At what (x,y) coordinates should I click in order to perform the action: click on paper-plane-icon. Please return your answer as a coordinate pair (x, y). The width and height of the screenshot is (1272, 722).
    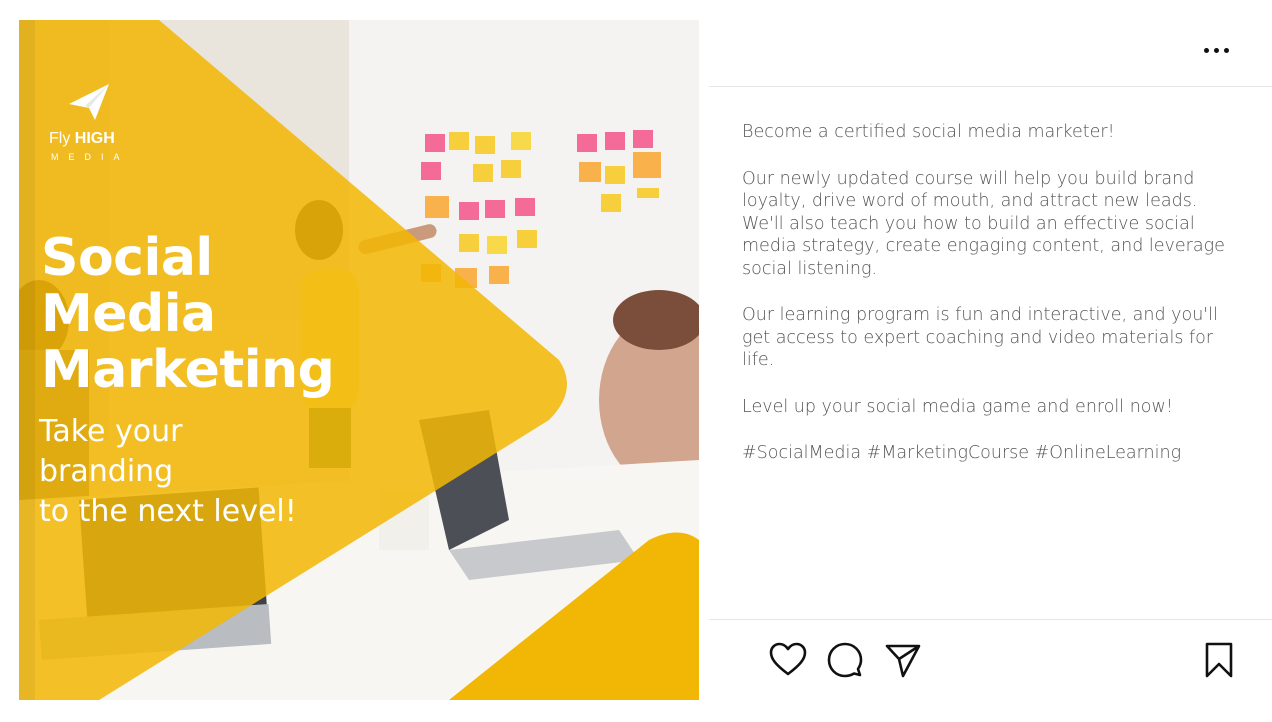
    Looking at the image, I should click on (89, 102).